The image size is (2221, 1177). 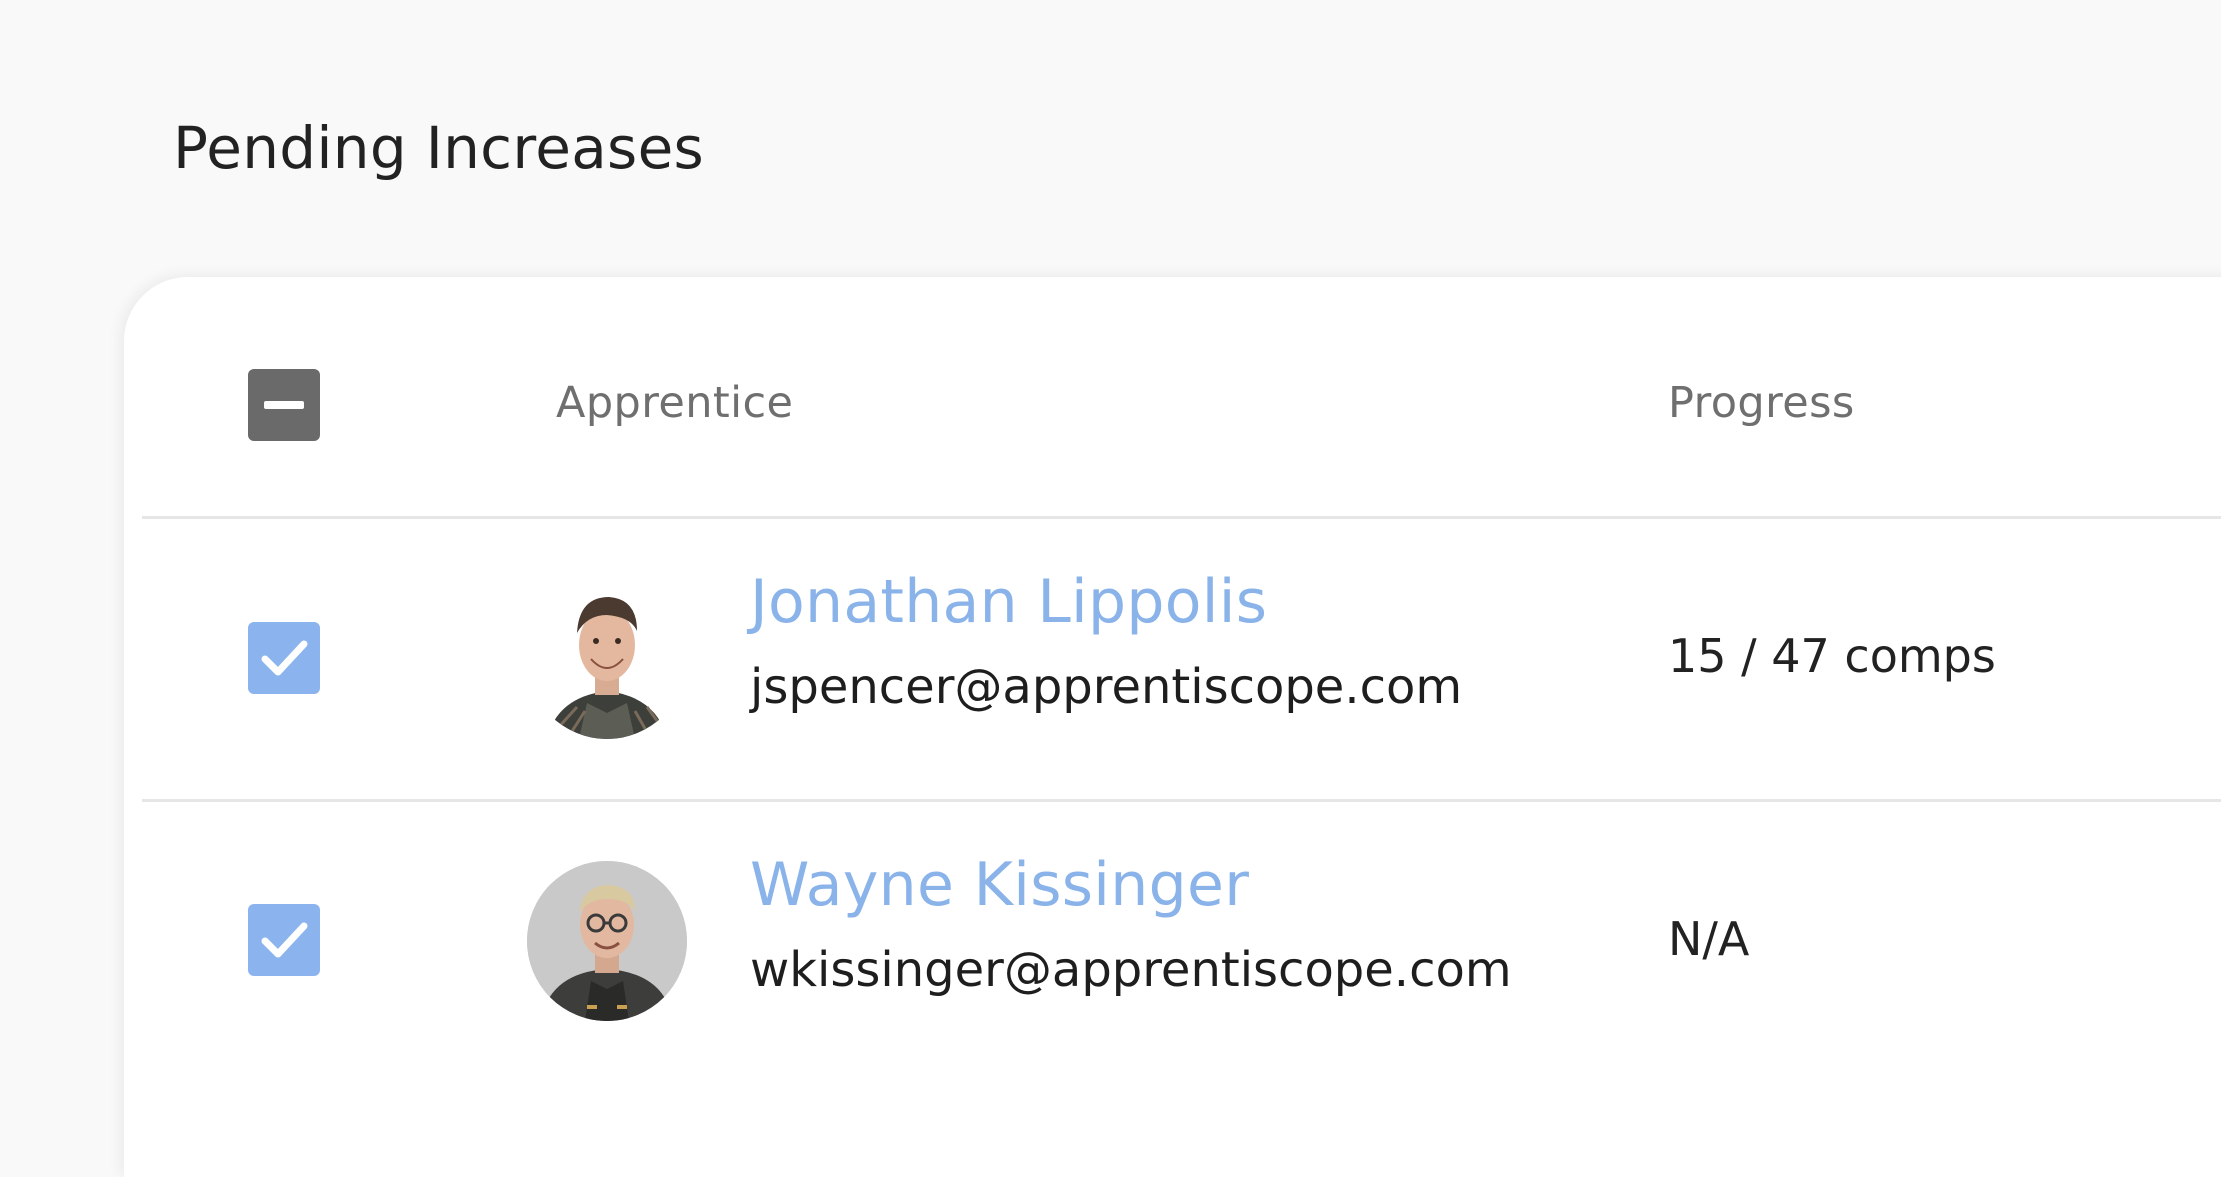 I want to click on progress-value: N/A, so click(x=1709, y=939).